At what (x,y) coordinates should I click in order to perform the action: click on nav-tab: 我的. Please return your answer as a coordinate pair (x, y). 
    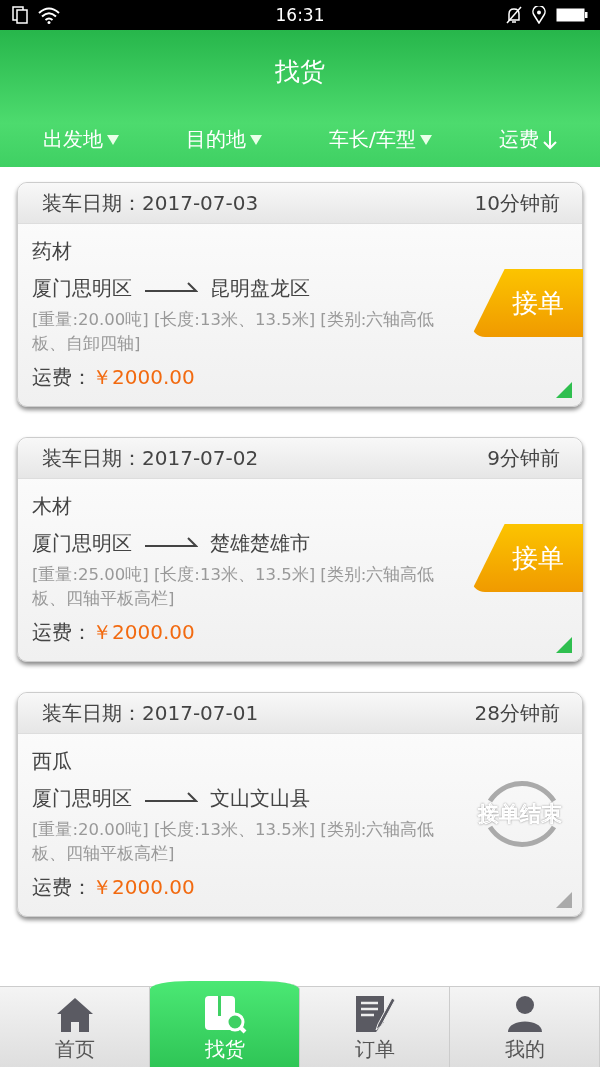
    Looking at the image, I should click on (525, 1027).